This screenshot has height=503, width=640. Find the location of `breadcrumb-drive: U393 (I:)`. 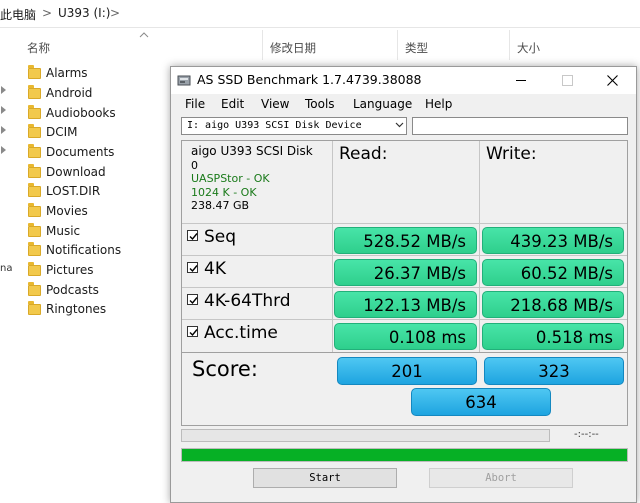

breadcrumb-drive: U393 (I:) is located at coordinates (84, 13).